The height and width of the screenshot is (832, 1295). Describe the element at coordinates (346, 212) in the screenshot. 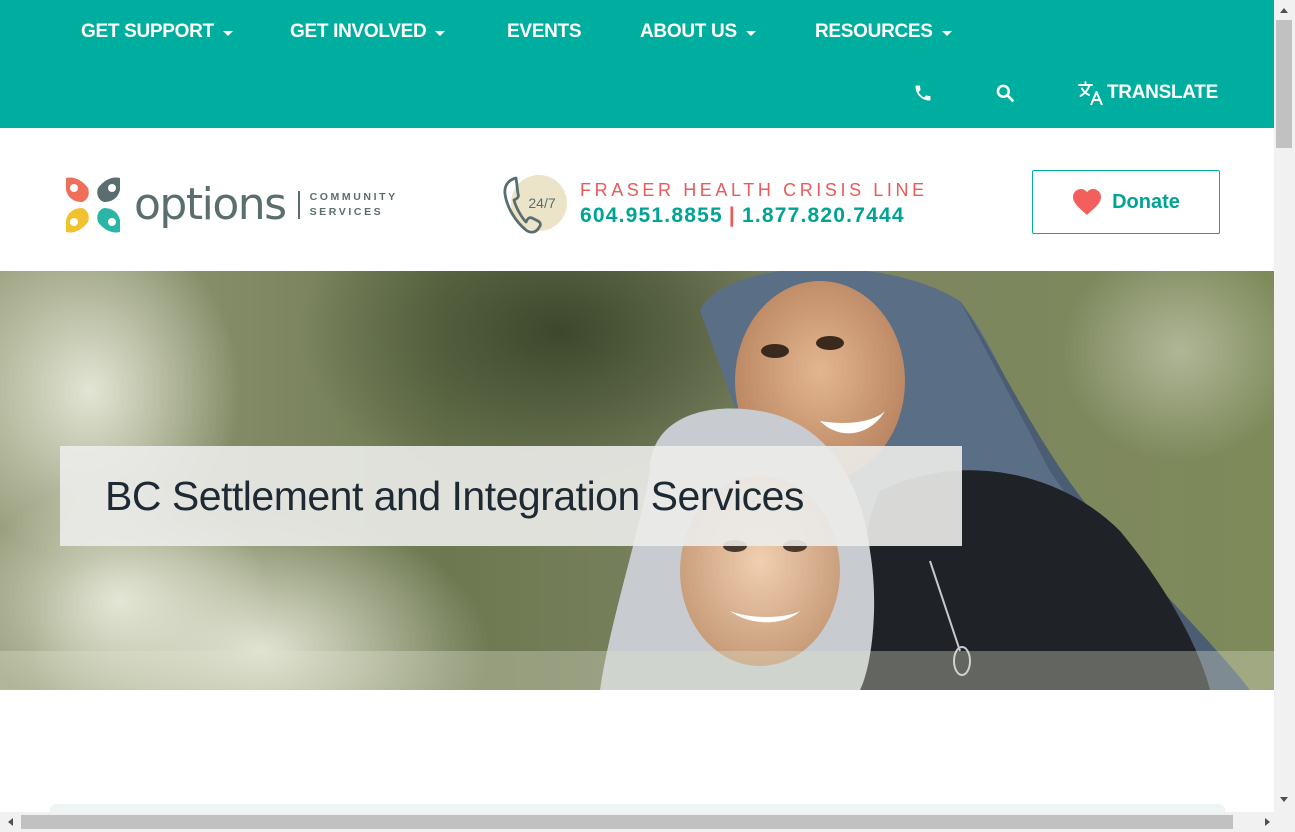

I see `logo-sub-line2: SERVICES` at that location.